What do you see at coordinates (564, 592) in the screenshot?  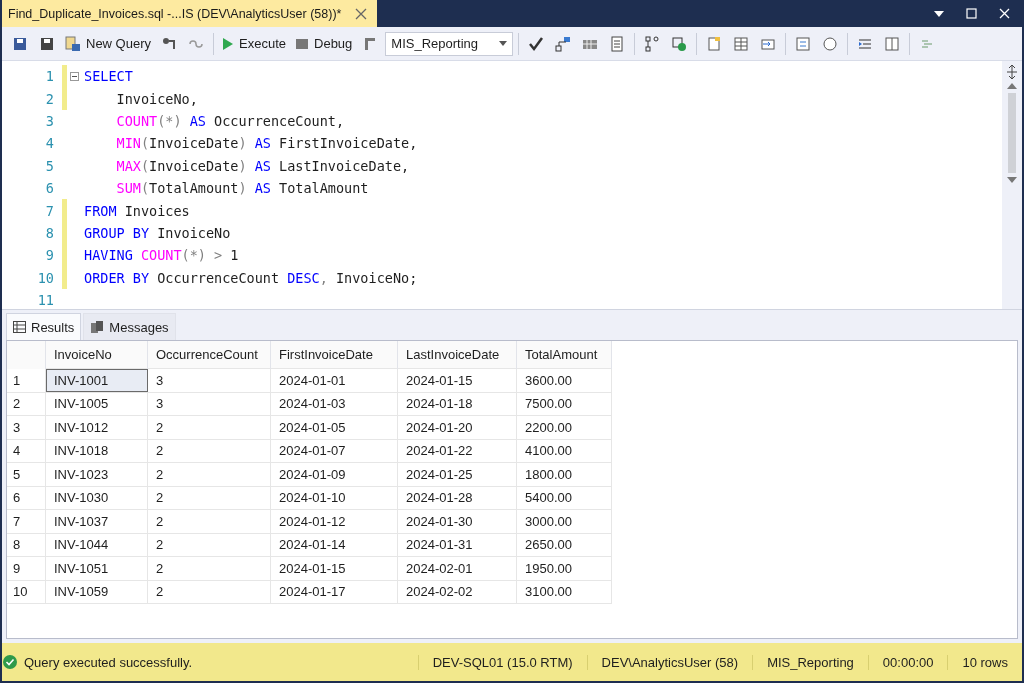 I see `table-cell: 3100.00` at bounding box center [564, 592].